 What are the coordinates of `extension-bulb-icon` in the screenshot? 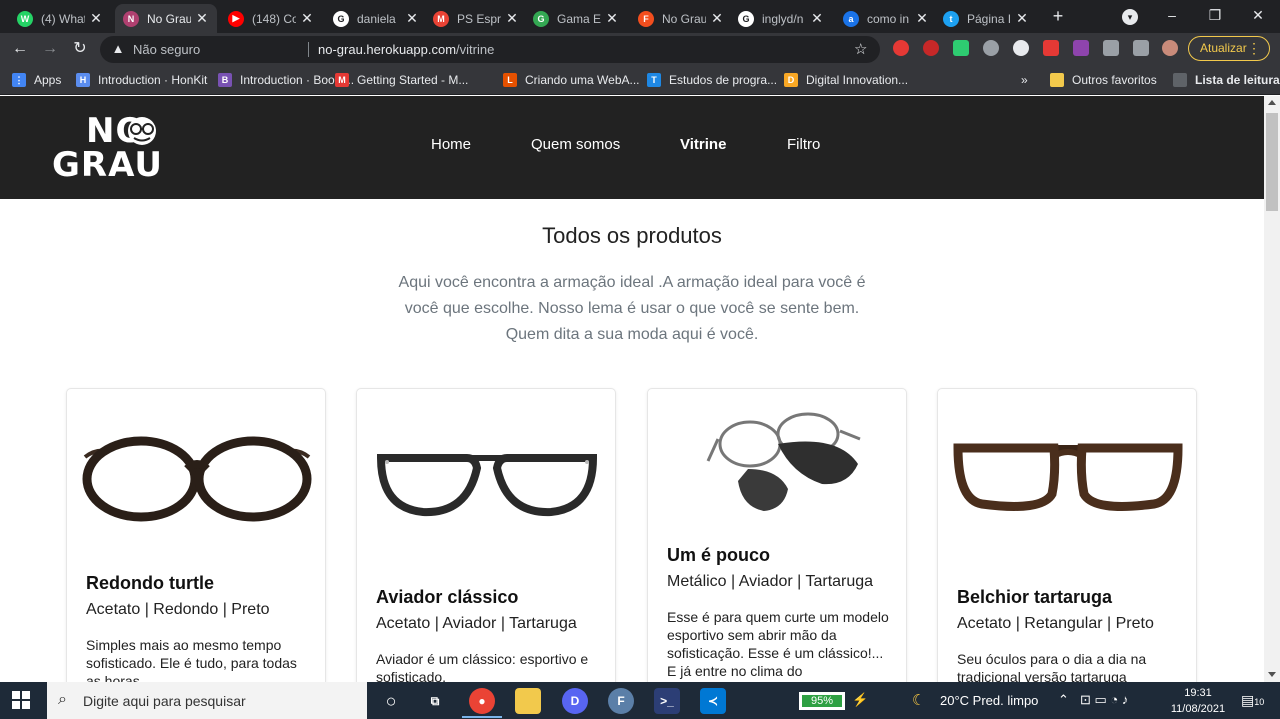 It's located at (991, 48).